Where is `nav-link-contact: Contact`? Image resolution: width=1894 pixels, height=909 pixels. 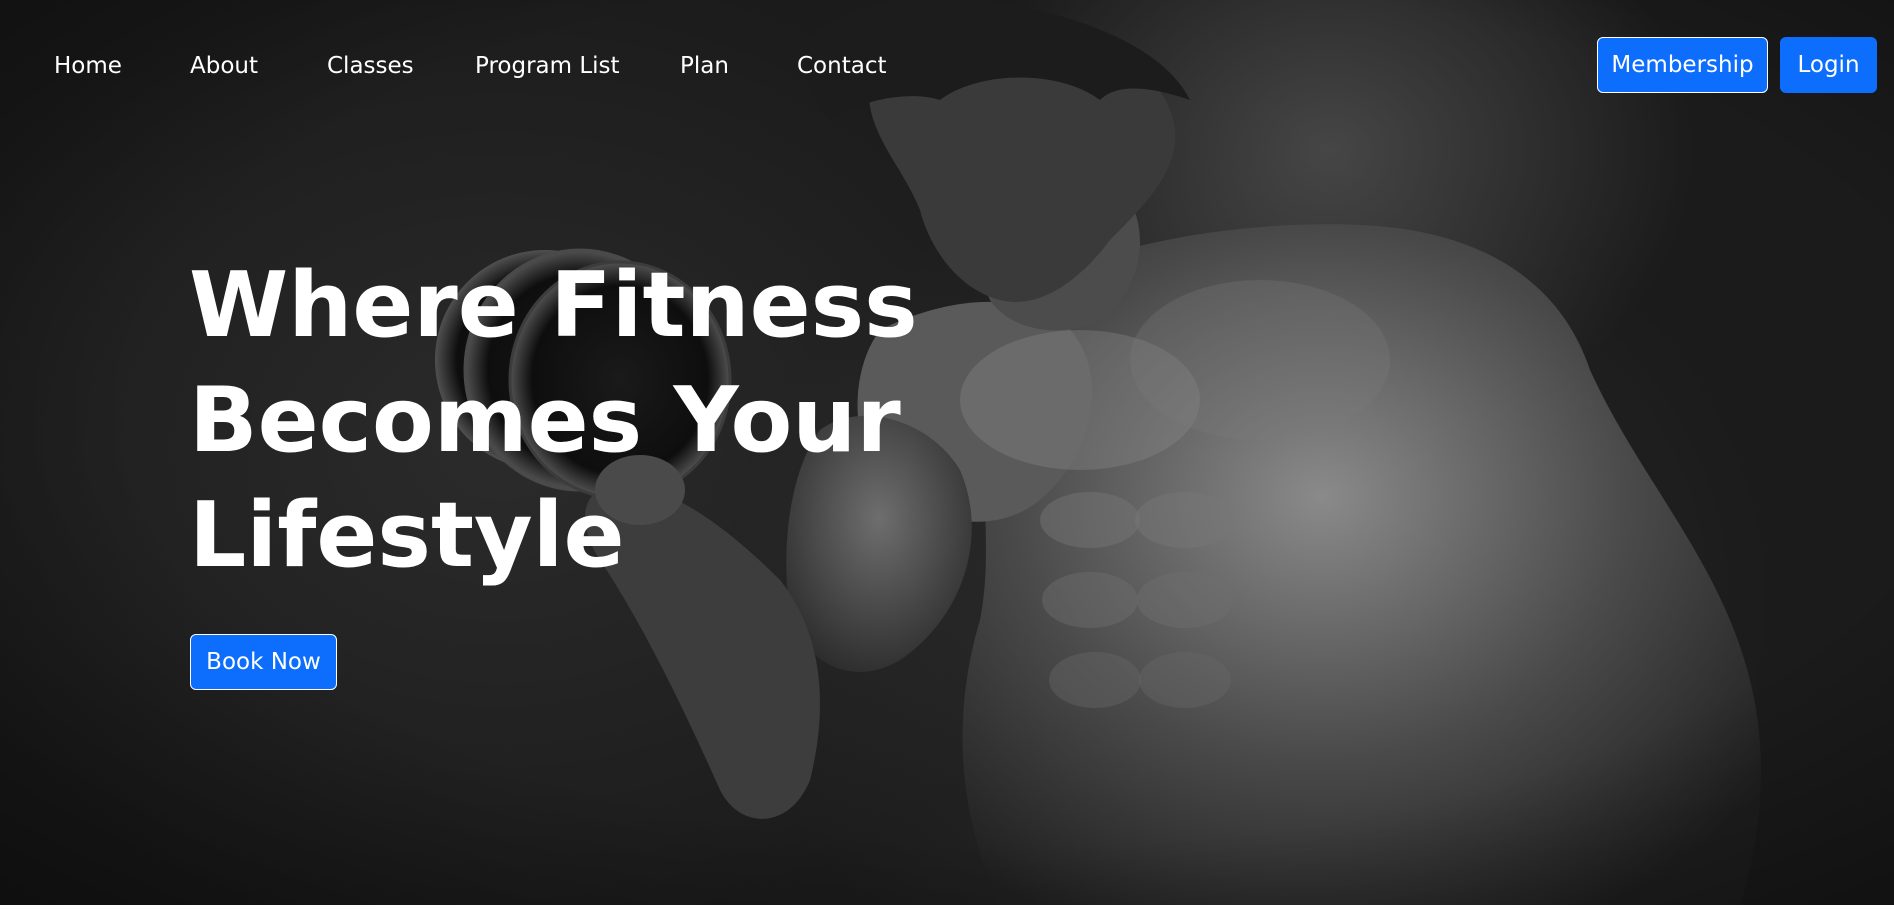 nav-link-contact: Contact is located at coordinates (841, 66).